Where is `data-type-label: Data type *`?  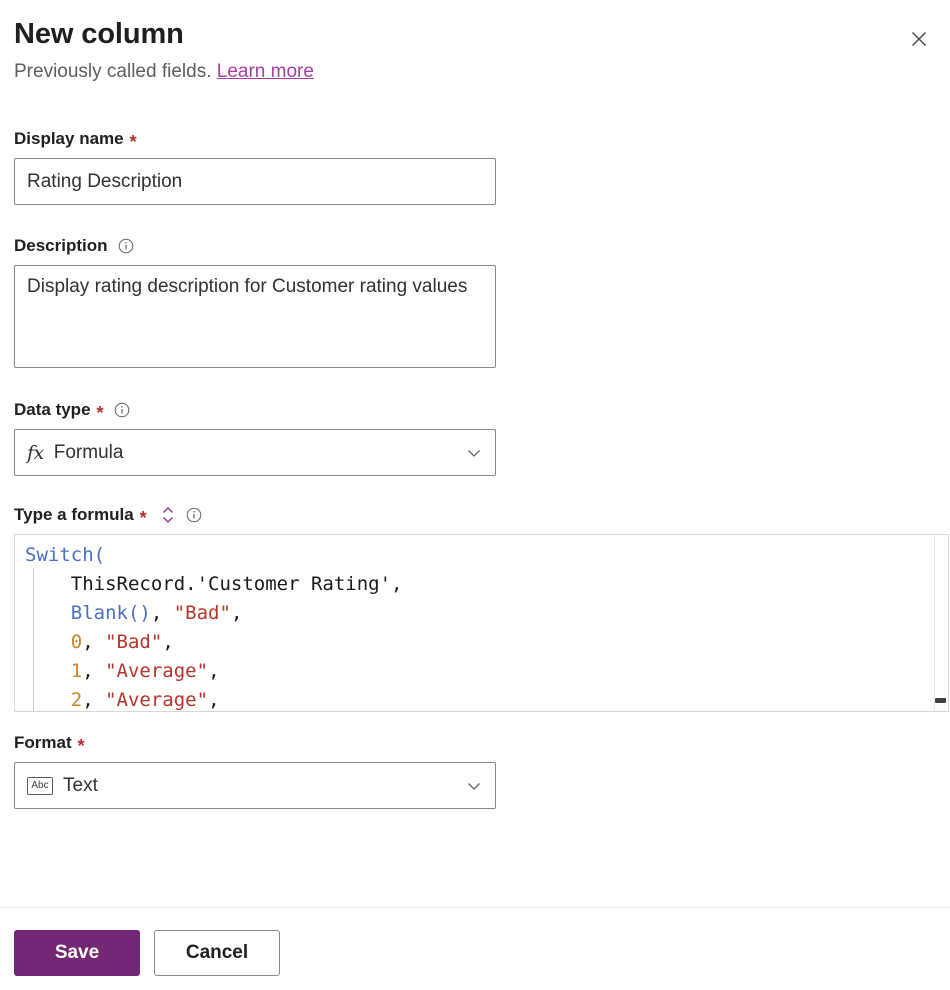
data-type-label: Data type * is located at coordinates (474, 411).